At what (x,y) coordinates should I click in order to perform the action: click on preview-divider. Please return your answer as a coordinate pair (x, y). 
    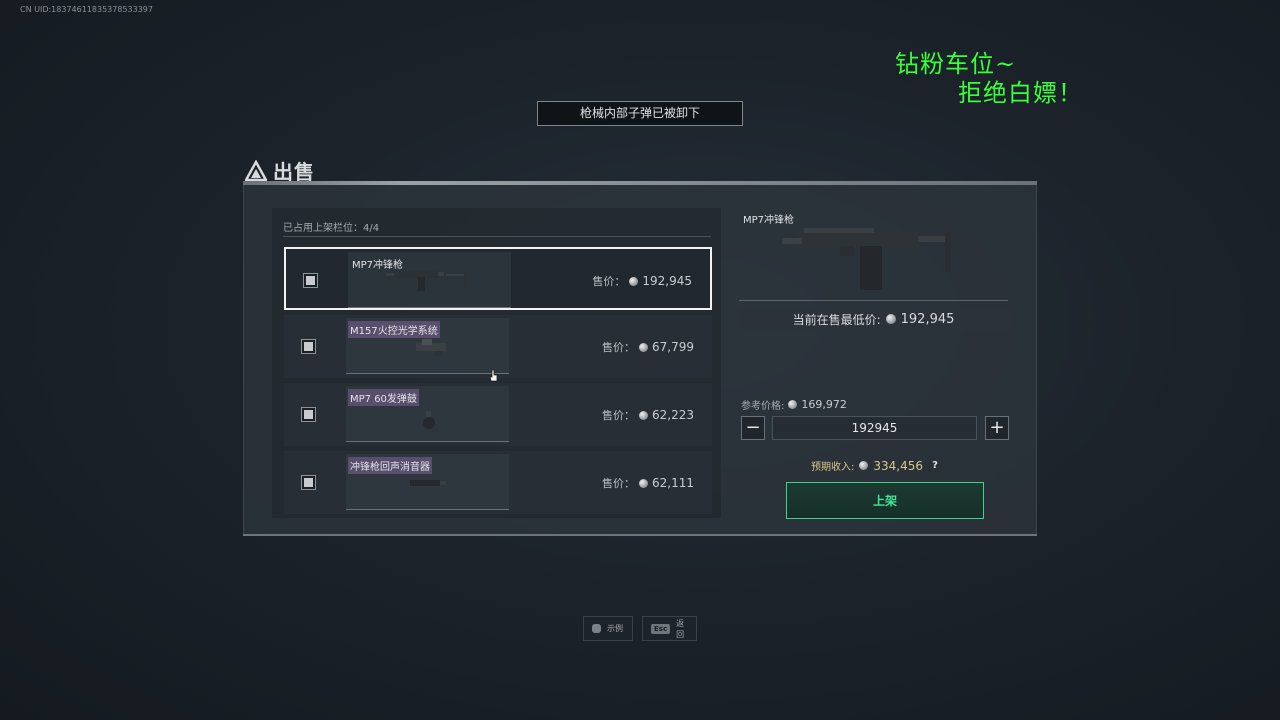
    Looking at the image, I should click on (873, 300).